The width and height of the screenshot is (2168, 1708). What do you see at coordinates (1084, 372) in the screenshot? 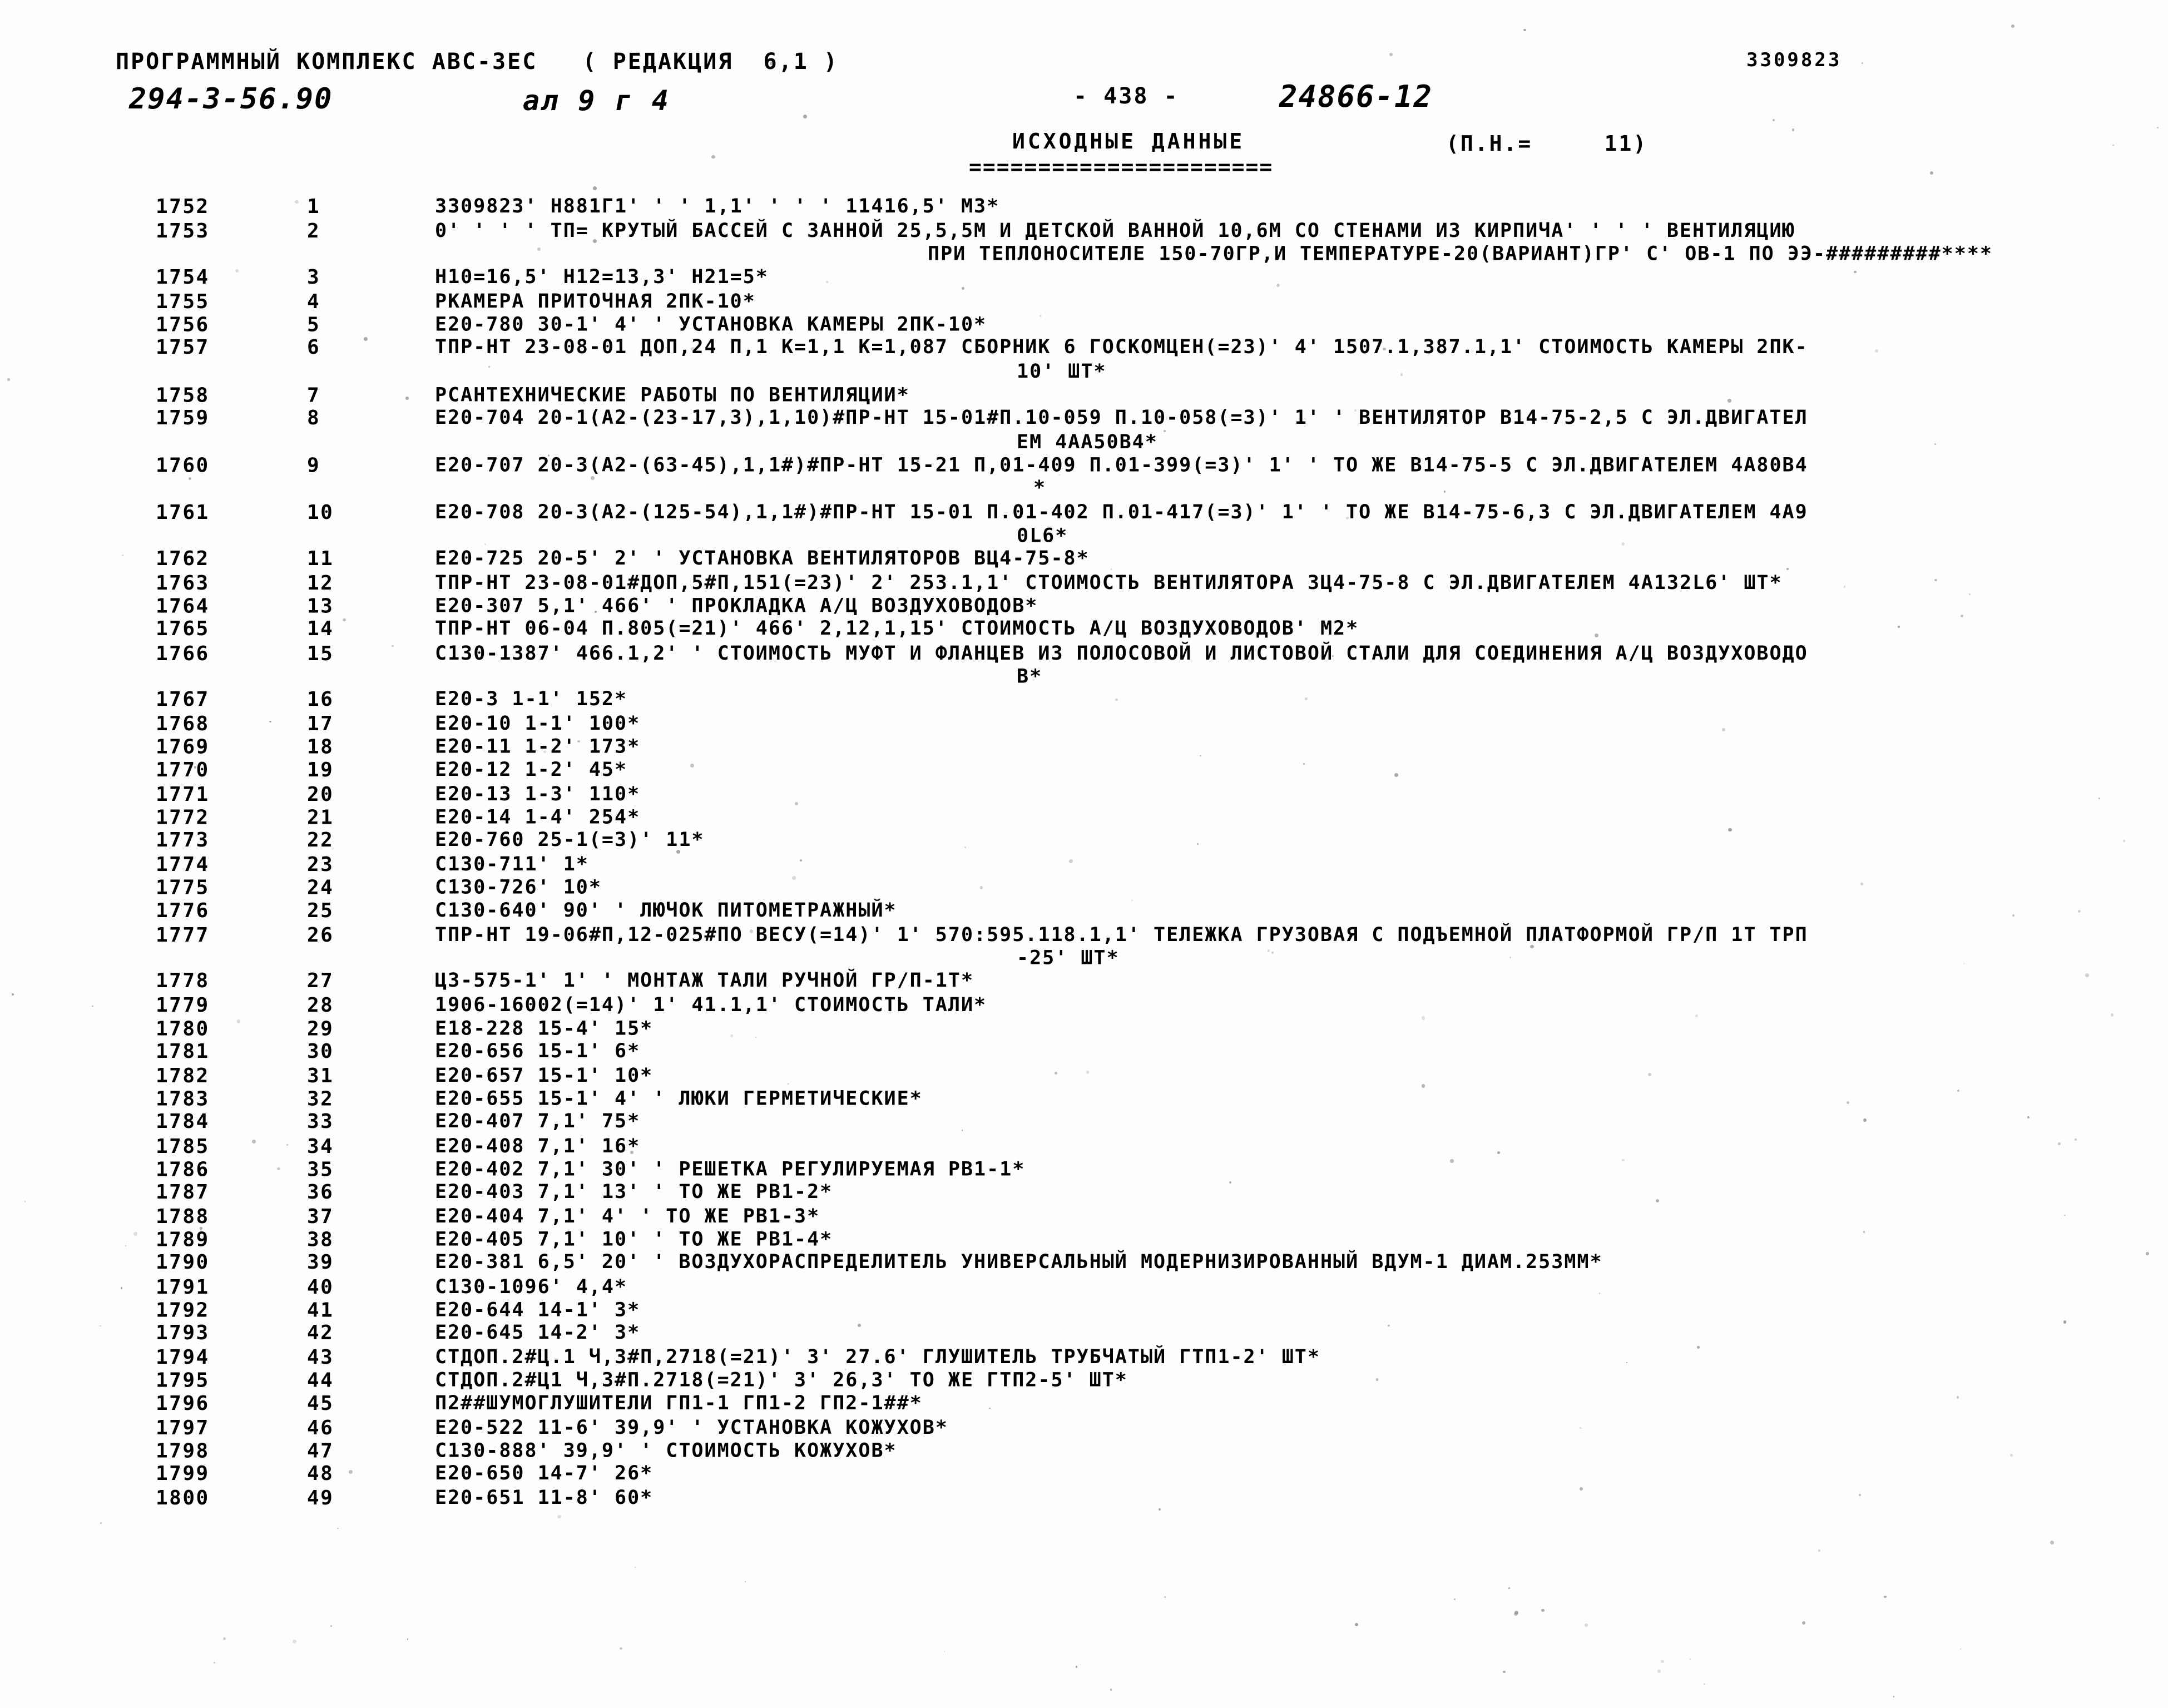
I see `listing-continuation-row: 10' ШТ*` at bounding box center [1084, 372].